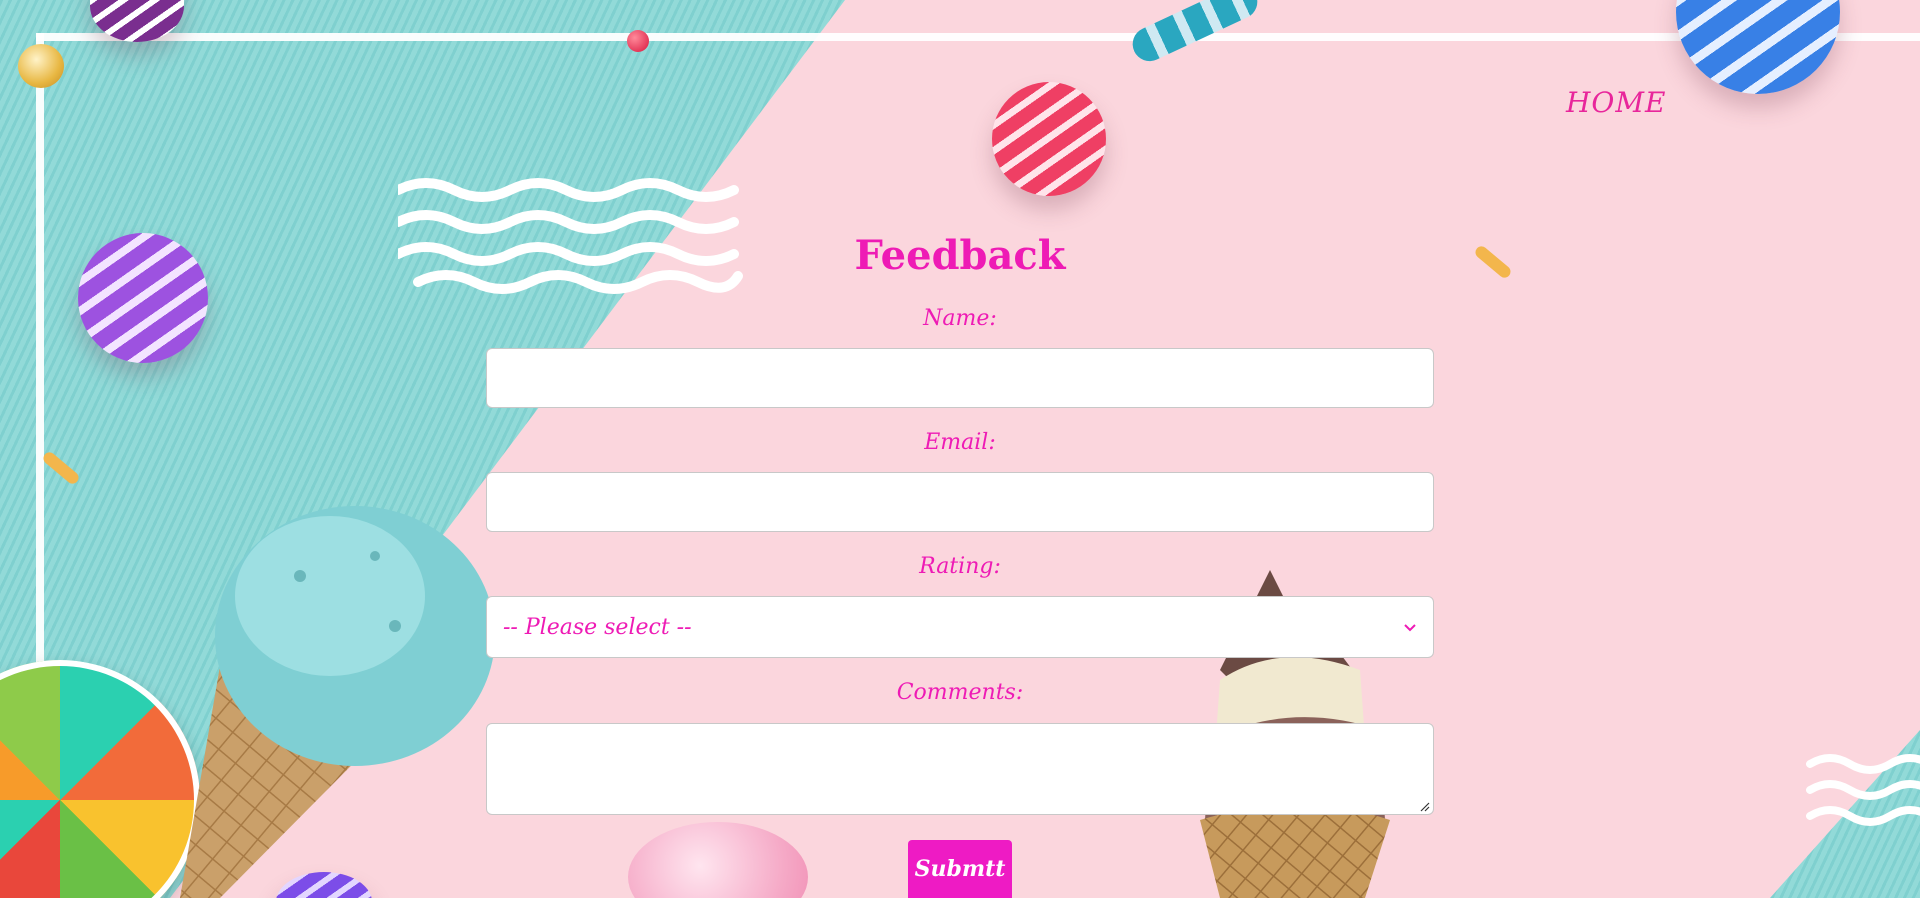 Image resolution: width=1920 pixels, height=898 pixels. Describe the element at coordinates (1863, 790) in the screenshot. I see `white-waves-decoration-right` at that location.